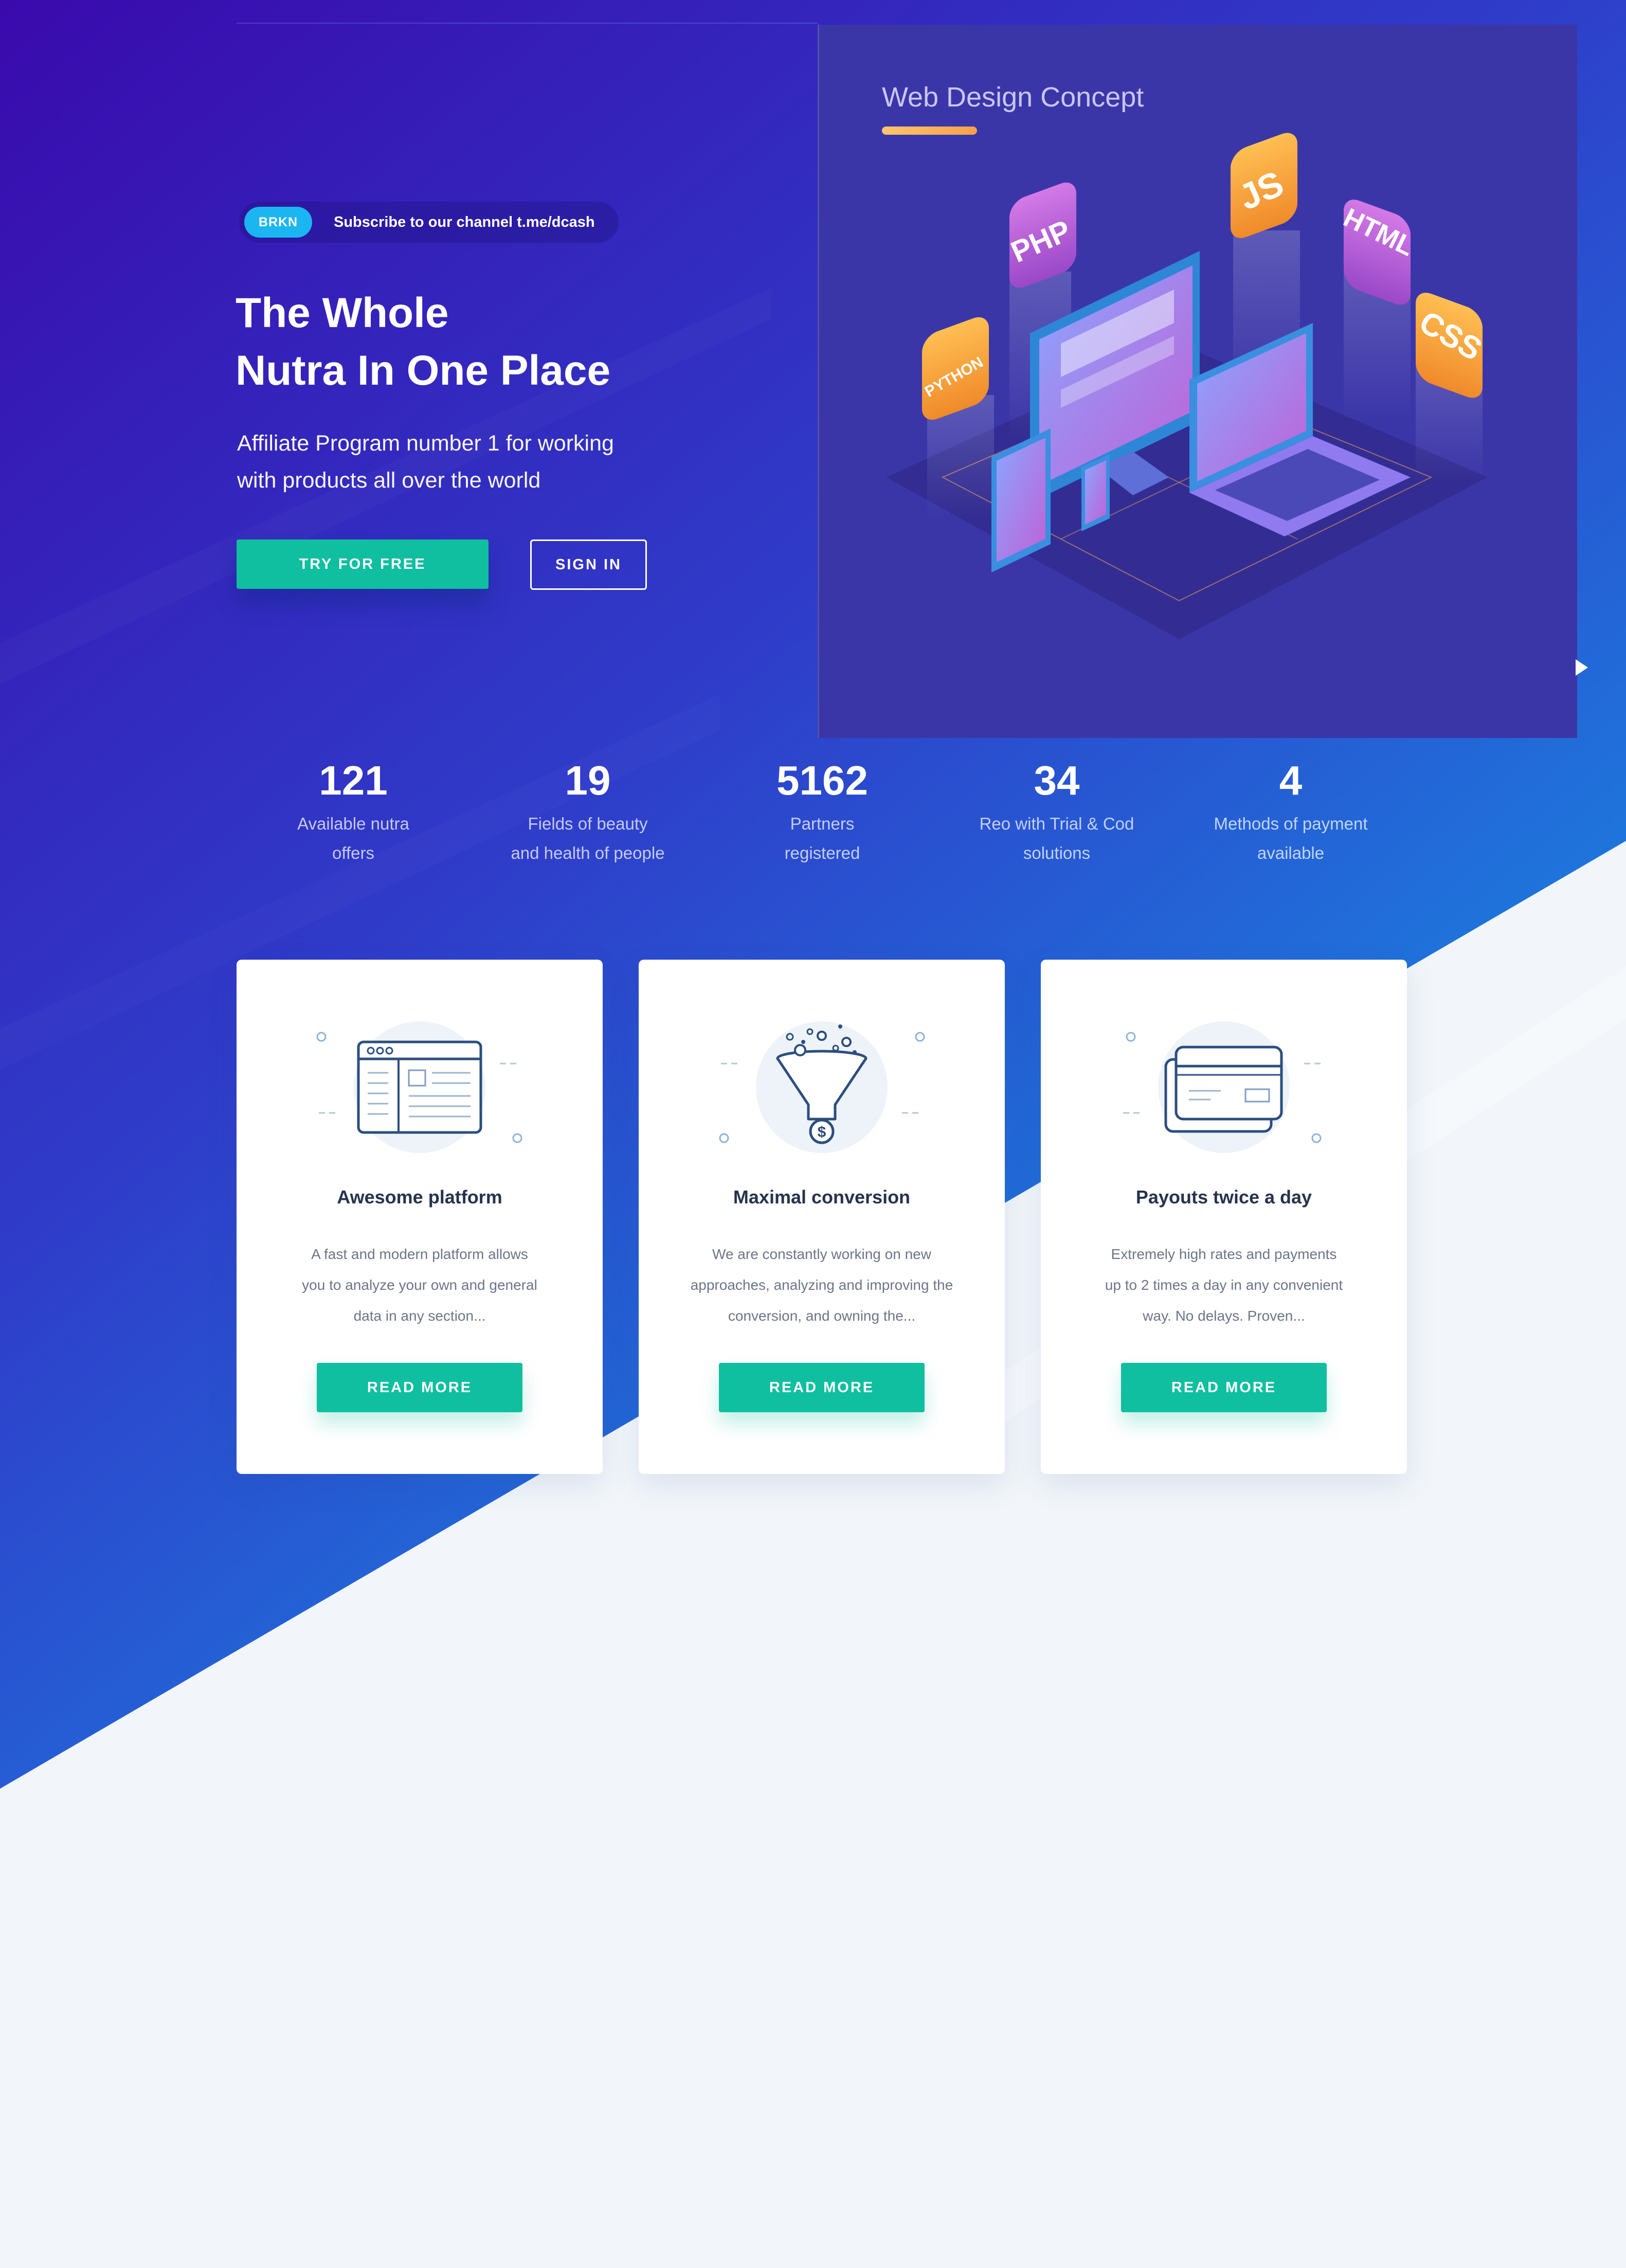 The width and height of the screenshot is (1626, 2268). I want to click on card-description-line-1: A fast and modern platform allows, so click(420, 1254).